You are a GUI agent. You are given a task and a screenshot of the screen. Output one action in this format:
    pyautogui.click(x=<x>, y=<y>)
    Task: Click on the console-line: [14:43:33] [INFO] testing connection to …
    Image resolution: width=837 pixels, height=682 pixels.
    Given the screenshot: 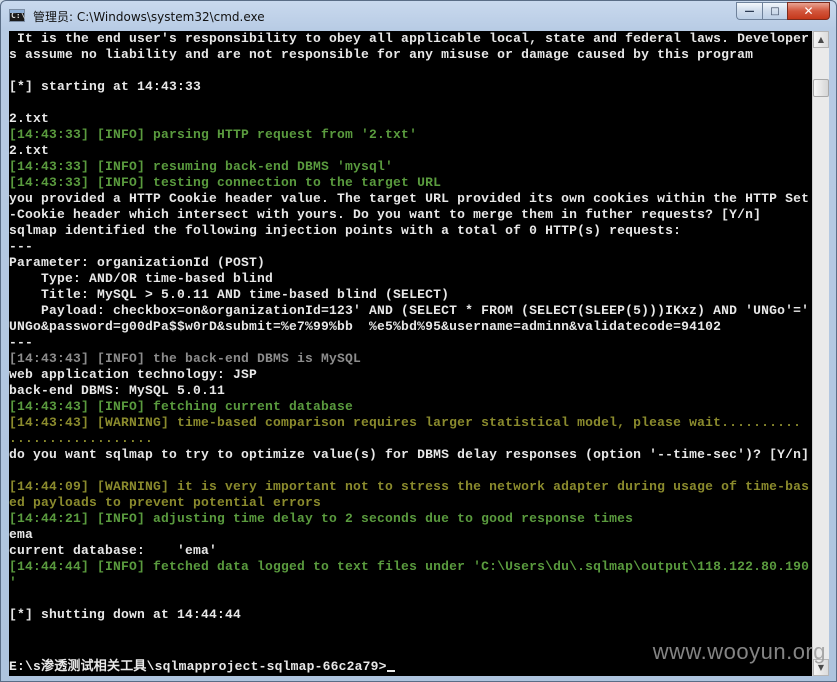 What is the action you would take?
    pyautogui.click(x=225, y=182)
    